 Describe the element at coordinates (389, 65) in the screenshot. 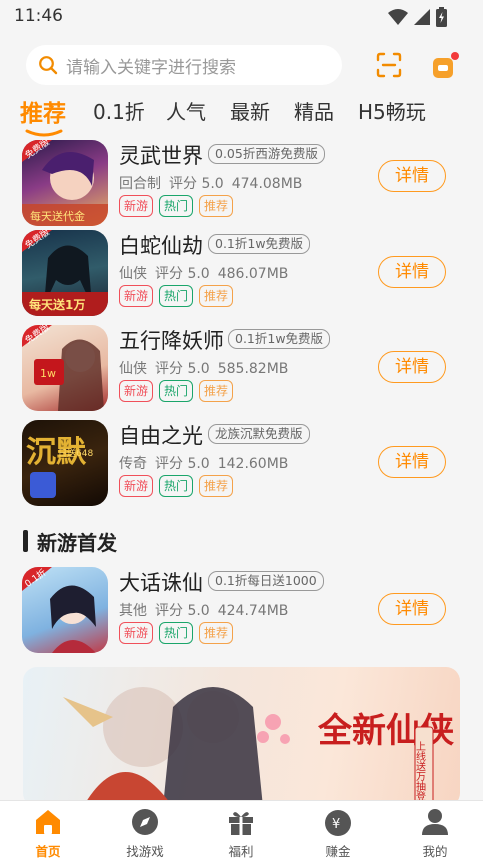

I see `scan-icon` at that location.